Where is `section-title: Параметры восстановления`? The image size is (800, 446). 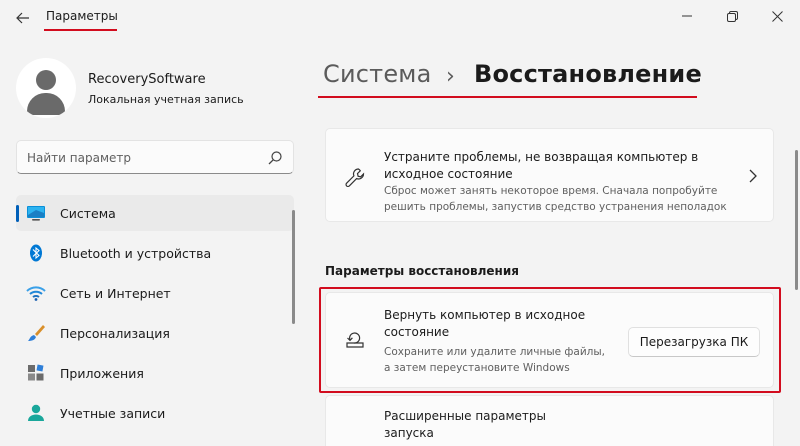
section-title: Параметры восстановления is located at coordinates (422, 271).